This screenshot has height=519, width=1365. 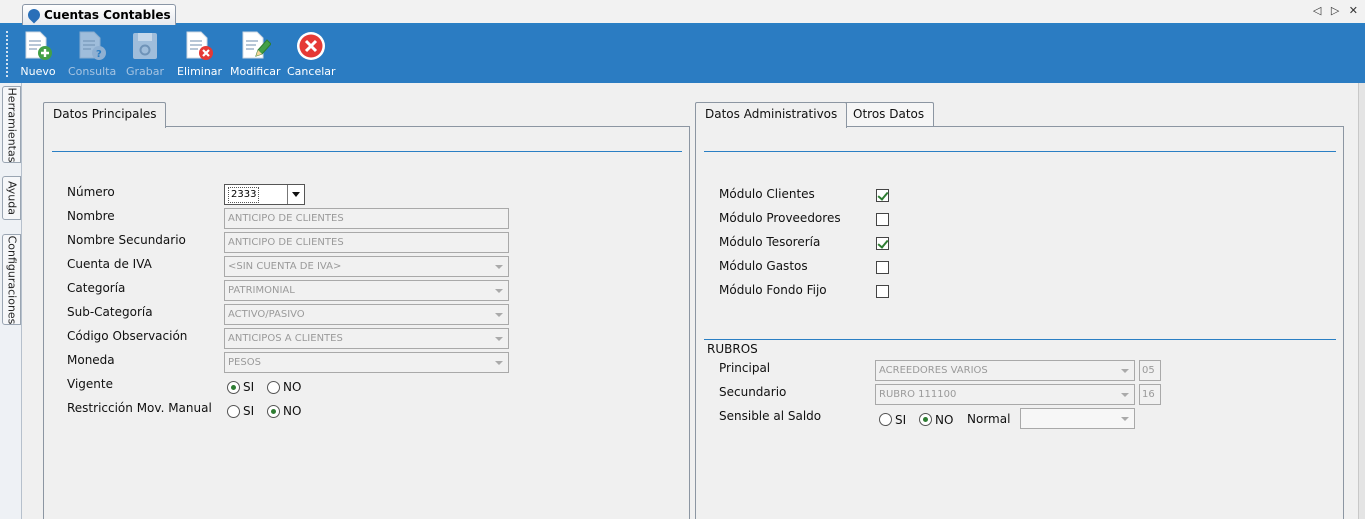 I want to click on side-tab-bar: Herramientas Ayuda Configuraciones, so click(x=11, y=301).